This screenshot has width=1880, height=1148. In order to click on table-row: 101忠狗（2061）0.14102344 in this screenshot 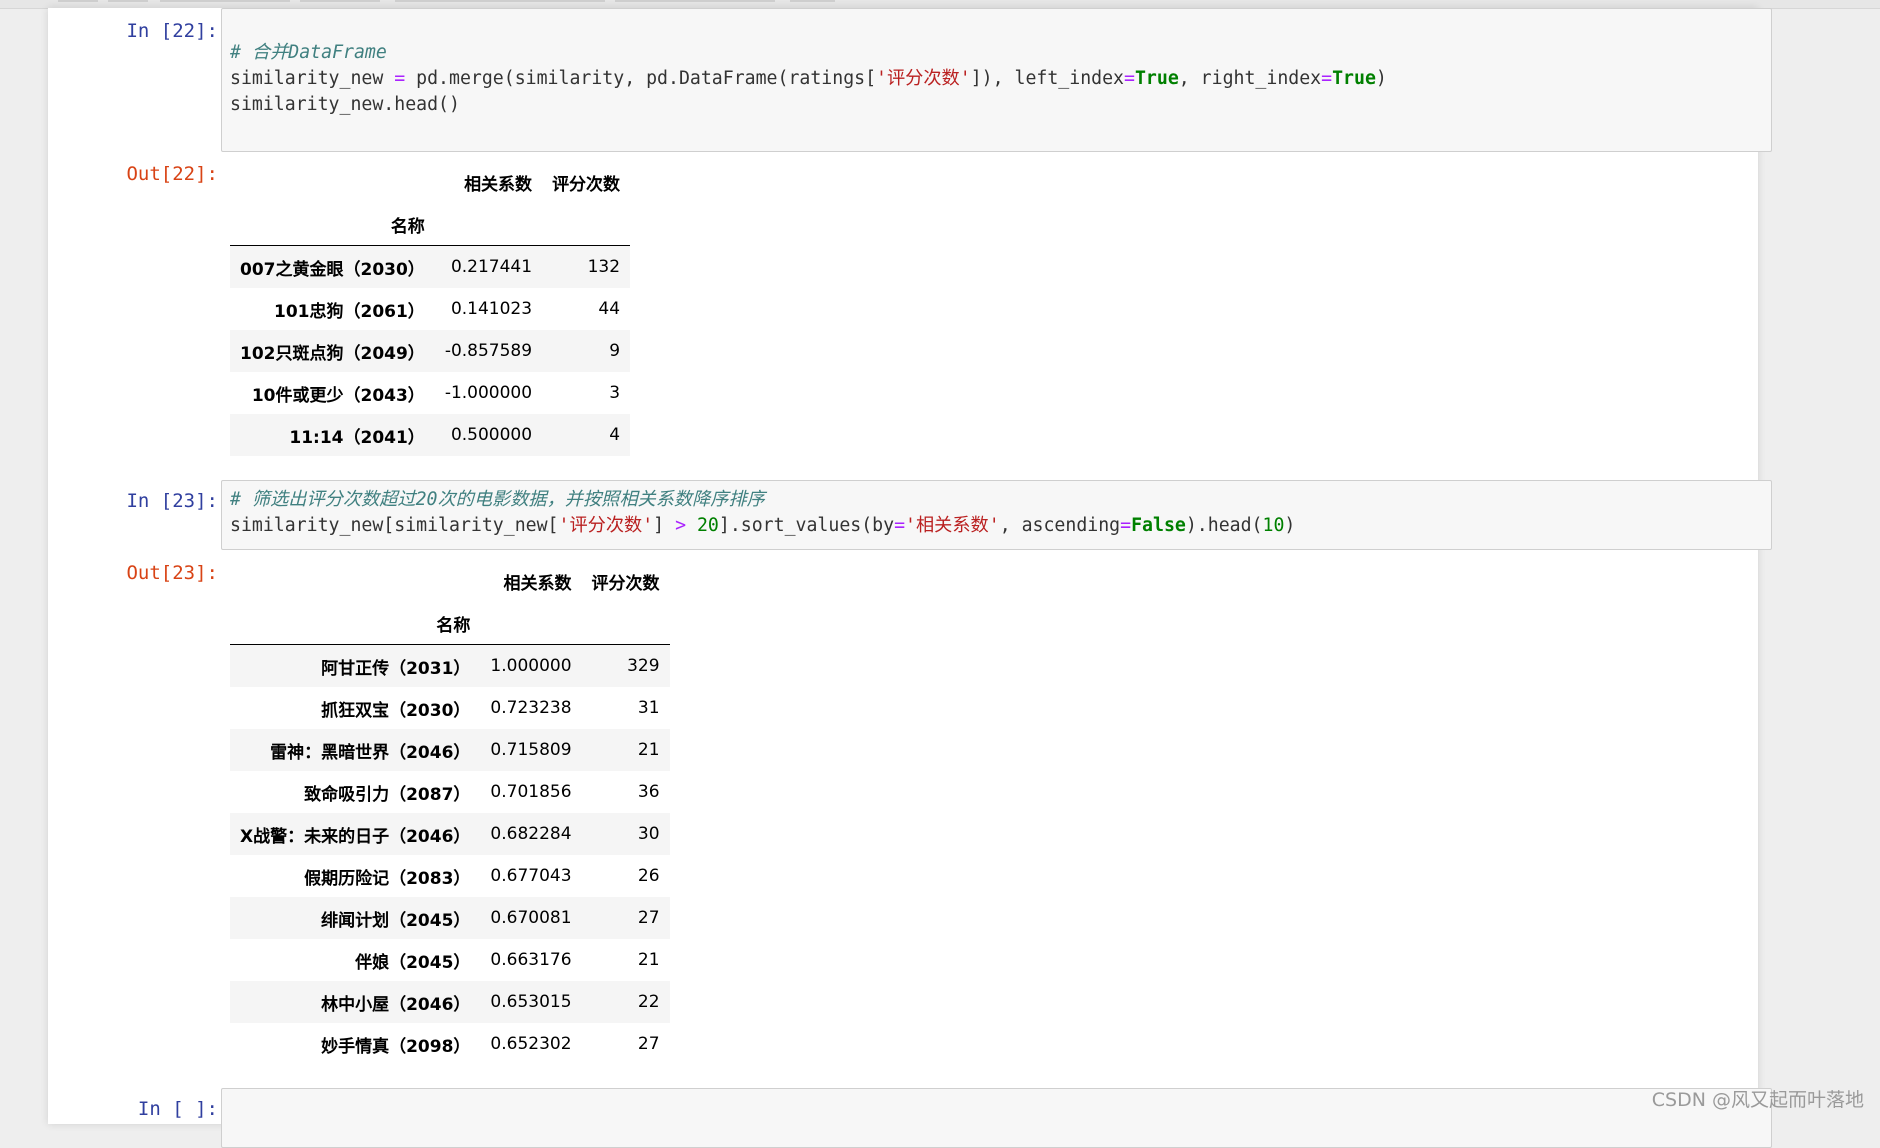, I will do `click(430, 309)`.